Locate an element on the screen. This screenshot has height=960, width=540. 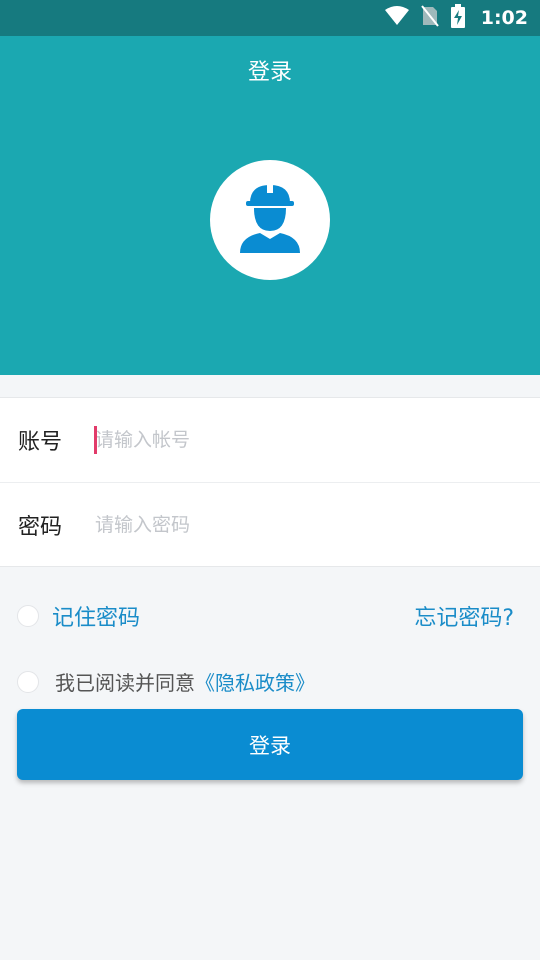
remember-label: 记住密码 is located at coordinates (96, 618).